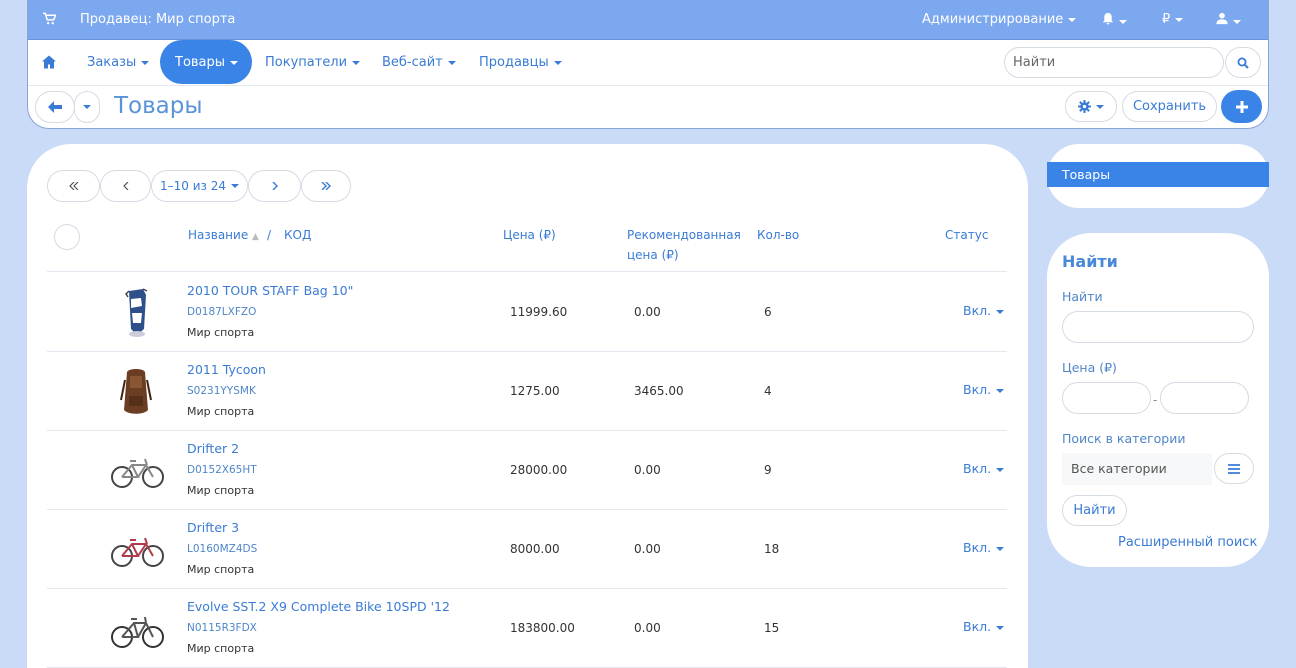  I want to click on save-button: Сохранить, so click(1169, 106).